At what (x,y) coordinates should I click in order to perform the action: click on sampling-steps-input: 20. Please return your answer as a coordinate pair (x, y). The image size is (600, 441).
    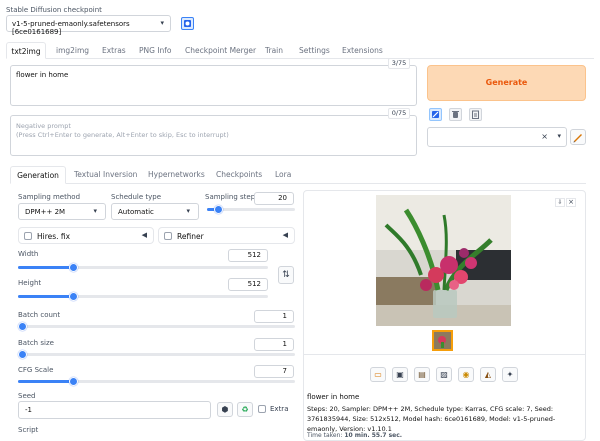
    Looking at the image, I should click on (274, 198).